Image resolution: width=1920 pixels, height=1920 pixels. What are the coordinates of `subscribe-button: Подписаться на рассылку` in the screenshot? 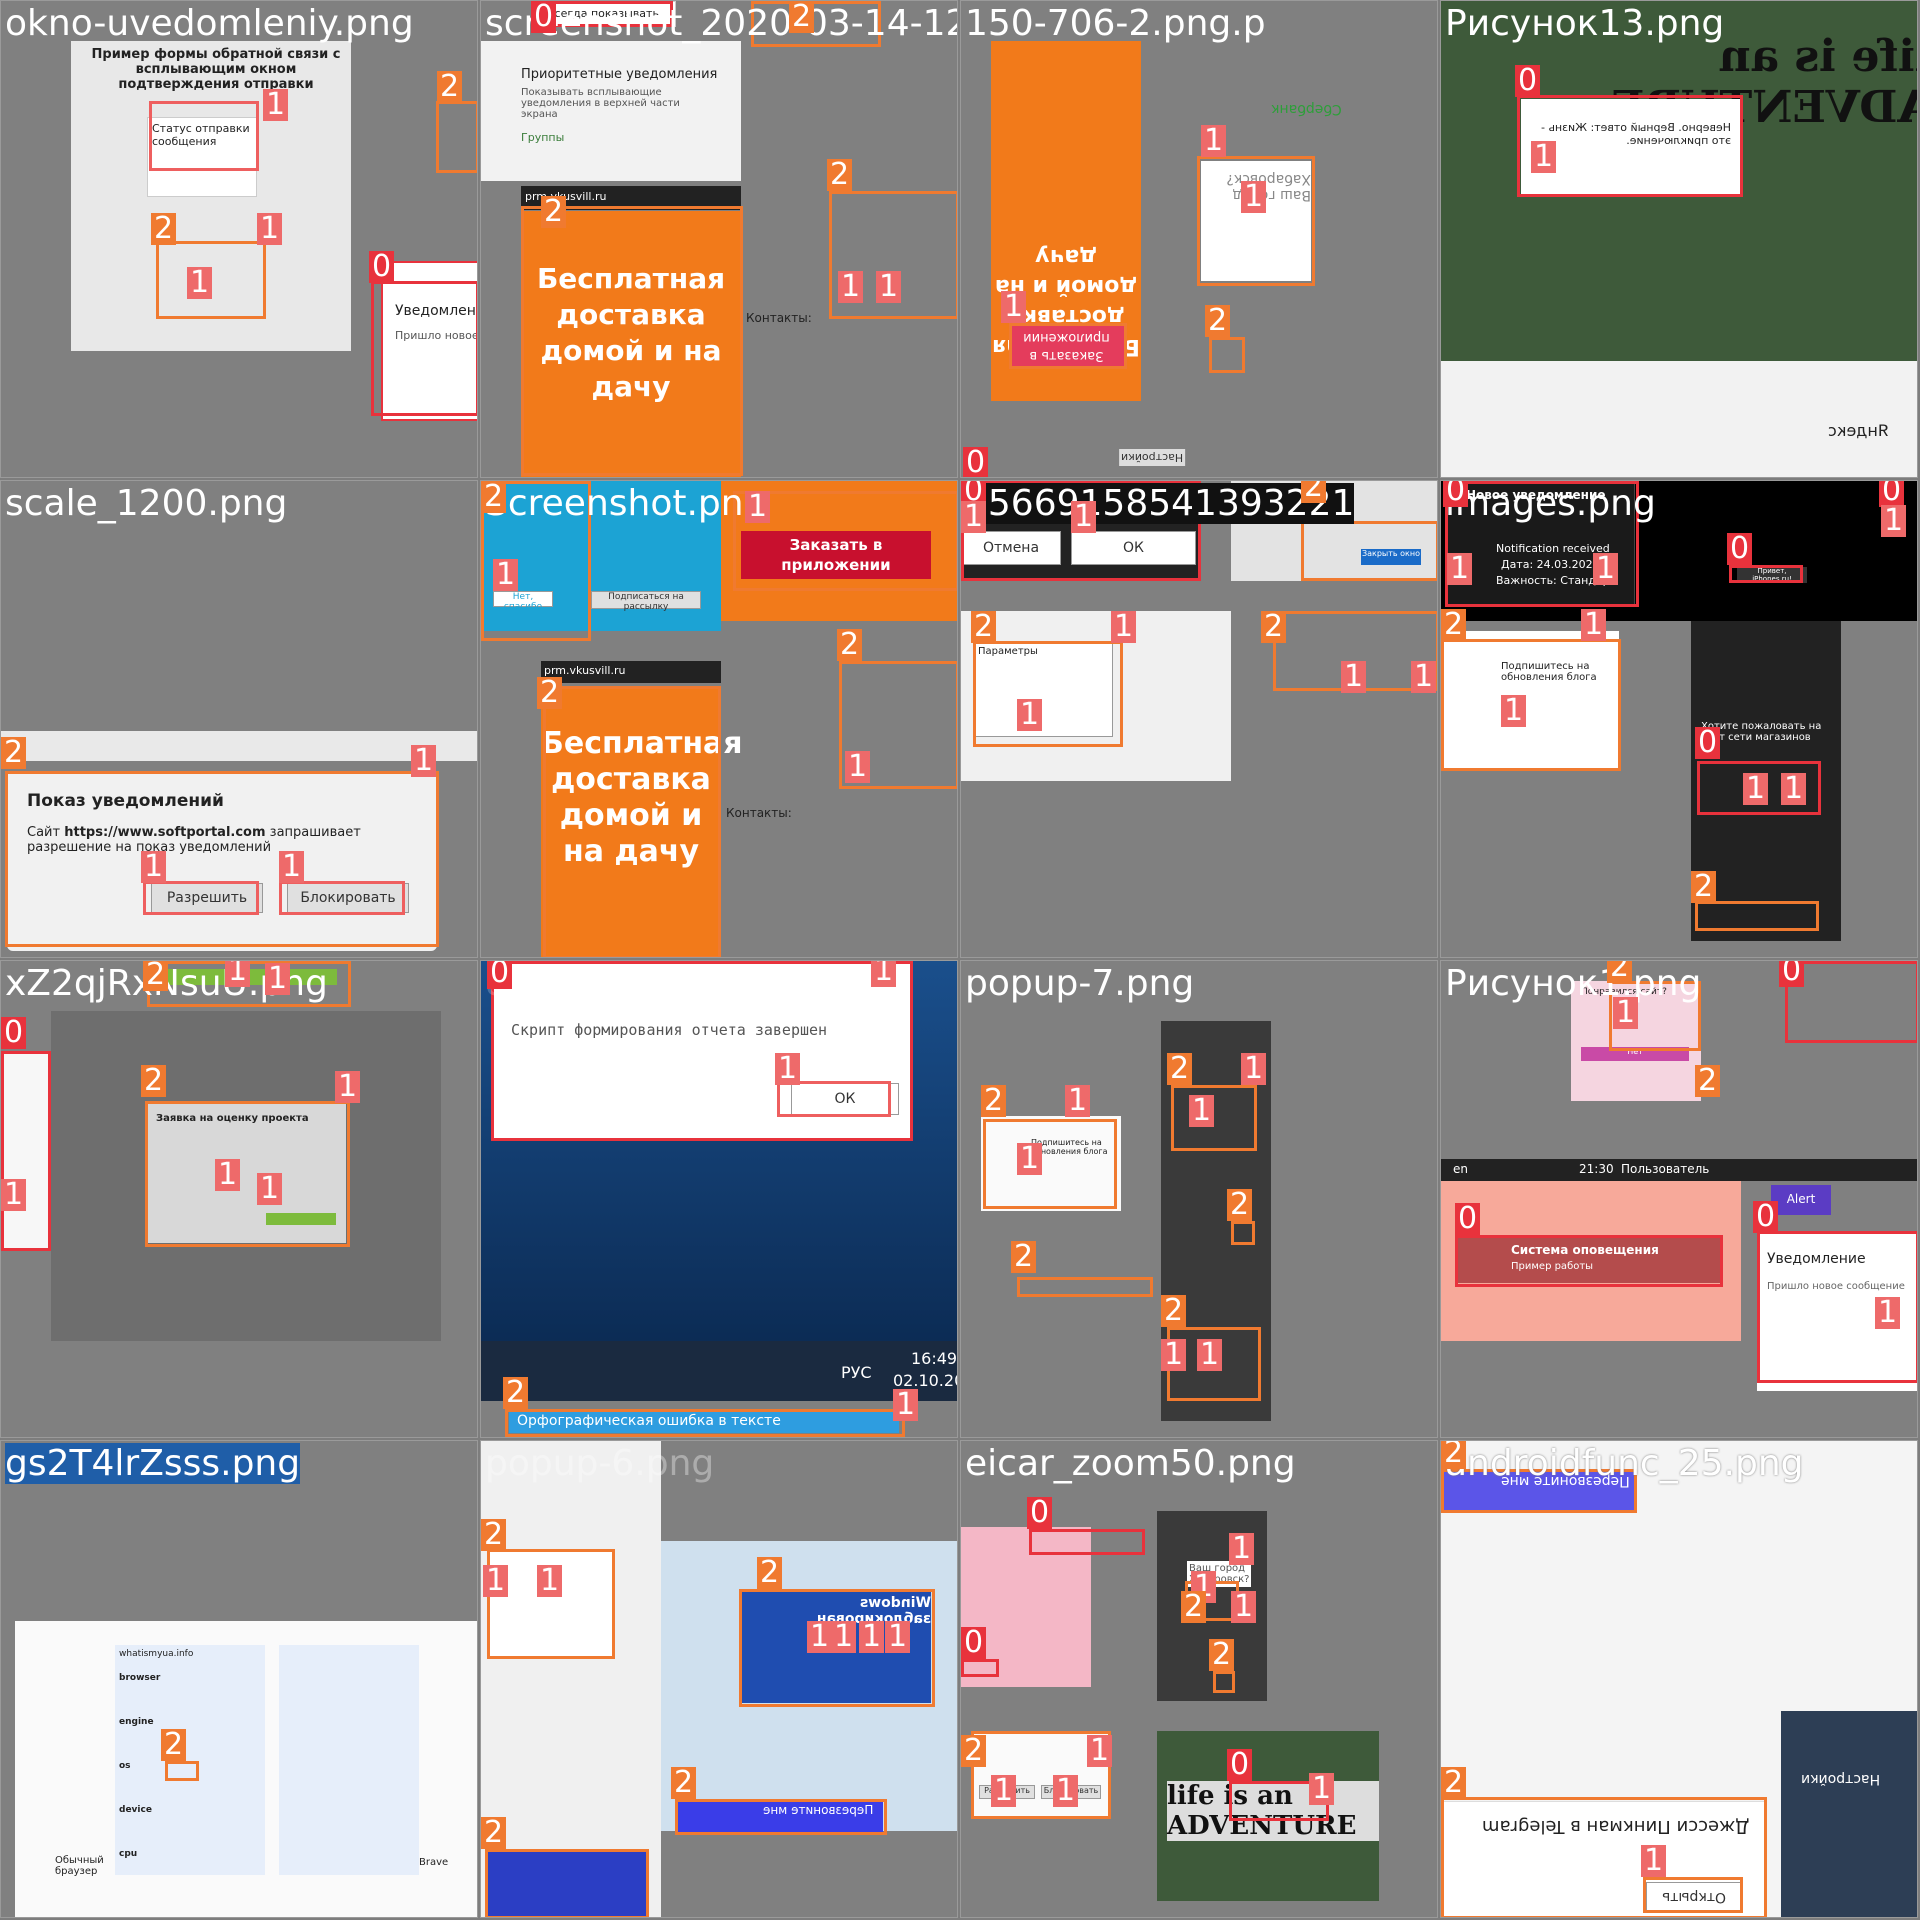 It's located at (646, 601).